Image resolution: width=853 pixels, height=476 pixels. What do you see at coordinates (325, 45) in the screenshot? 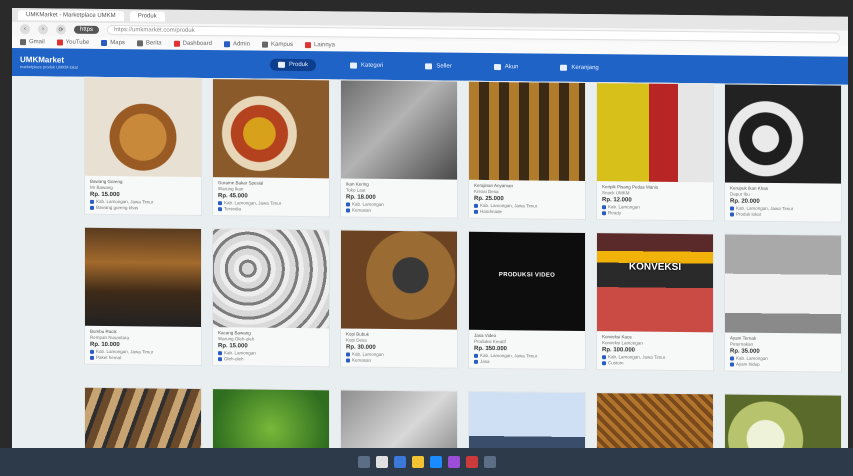
I see `bookmark-label: Lainnya` at bounding box center [325, 45].